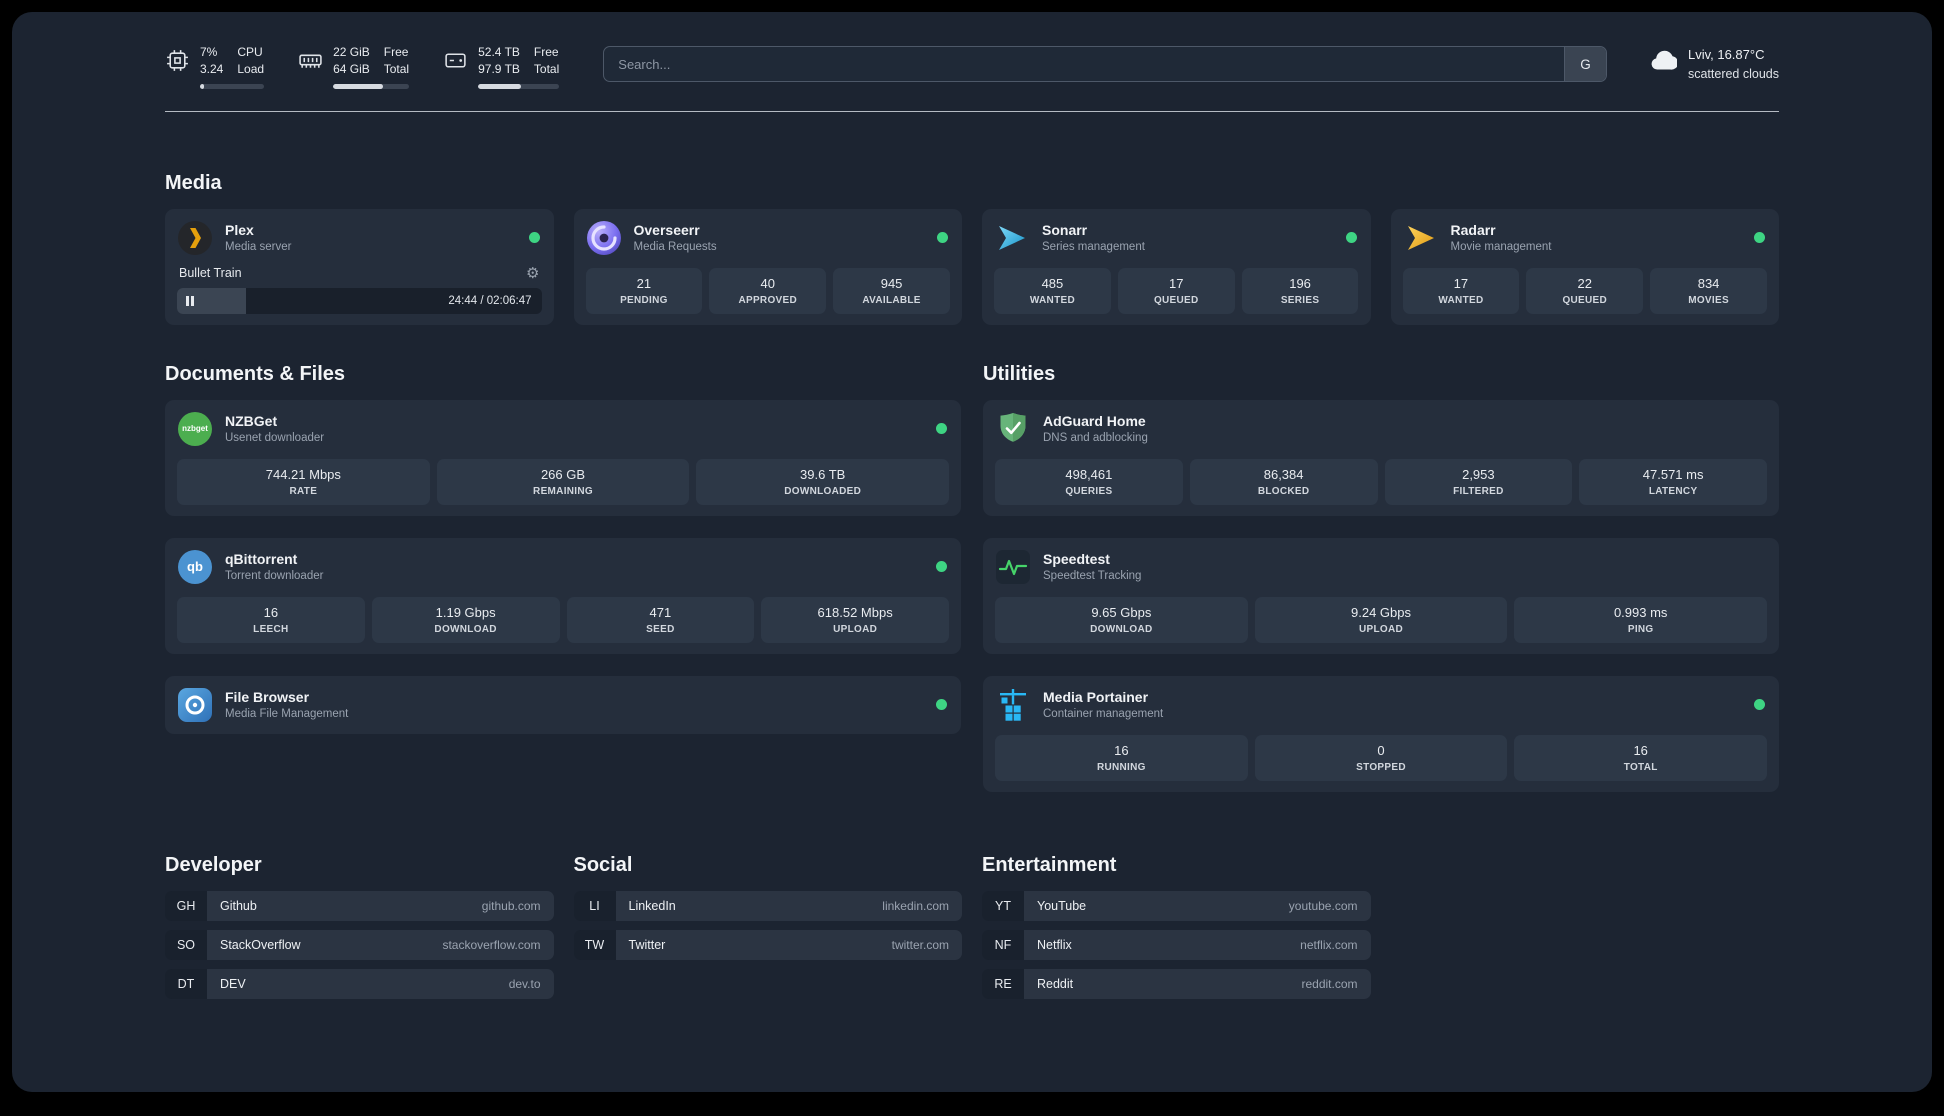 This screenshot has width=1944, height=1116. What do you see at coordinates (287, 714) in the screenshot?
I see `service-description: Media File Management` at bounding box center [287, 714].